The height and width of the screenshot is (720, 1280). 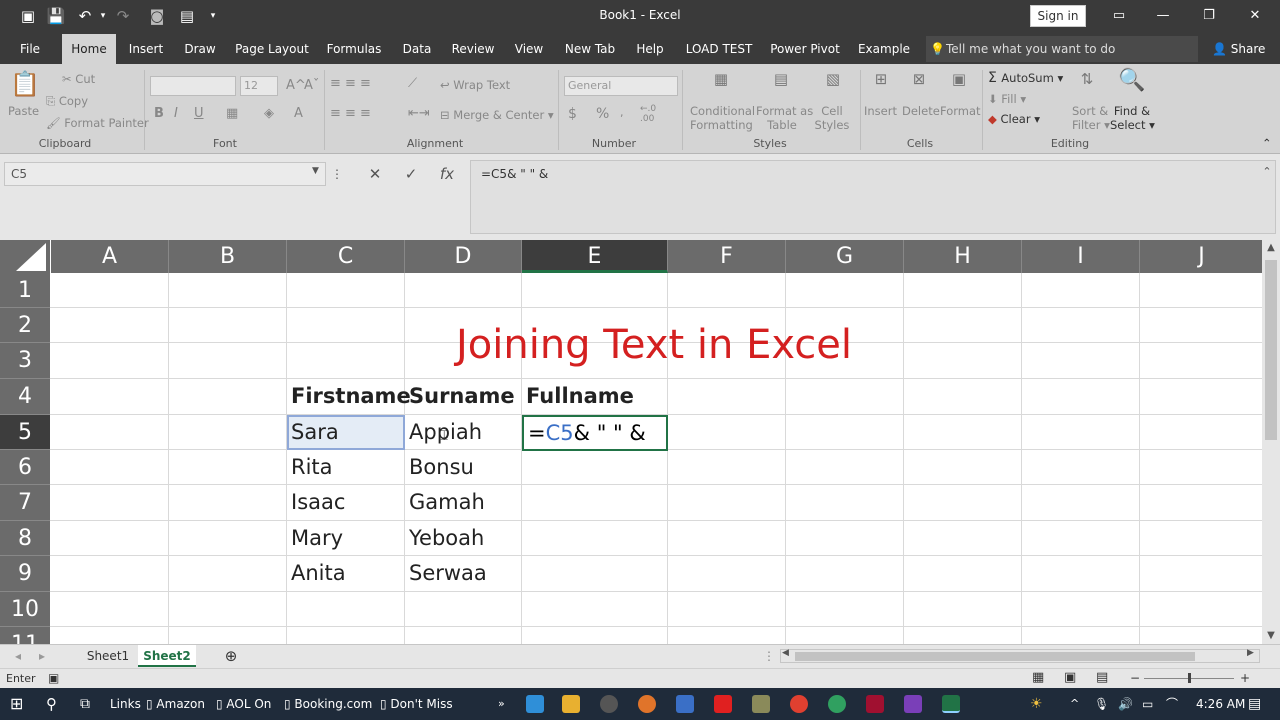 I want to click on fill-button: ⬇ Fill ▾, so click(x=1007, y=99).